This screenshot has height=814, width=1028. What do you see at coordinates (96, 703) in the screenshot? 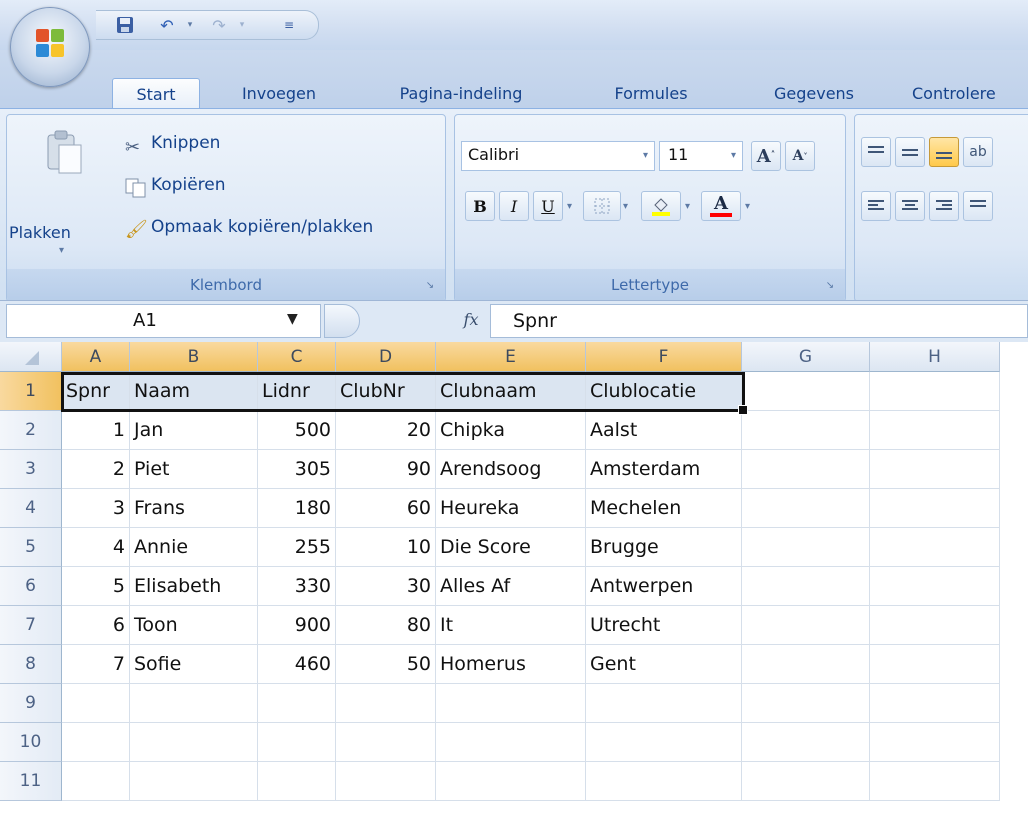
I see `cell-a9` at bounding box center [96, 703].